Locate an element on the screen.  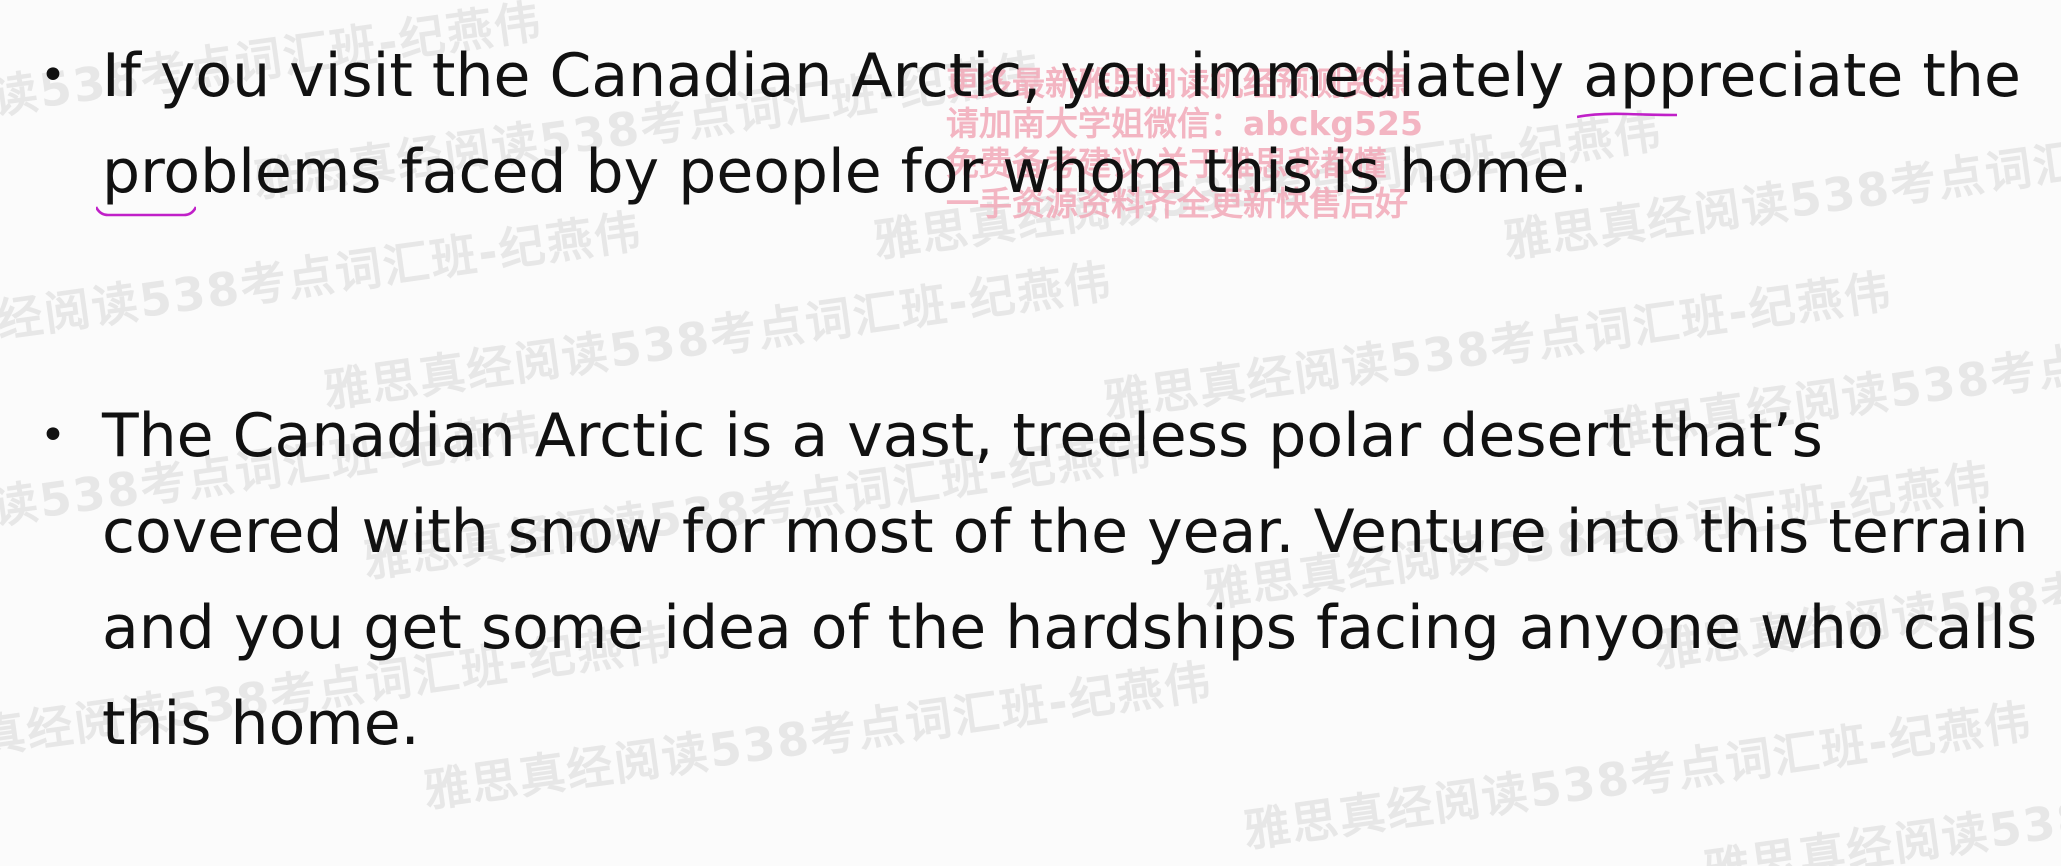
annotated-word-text: problems is located at coordinates (242, 172).